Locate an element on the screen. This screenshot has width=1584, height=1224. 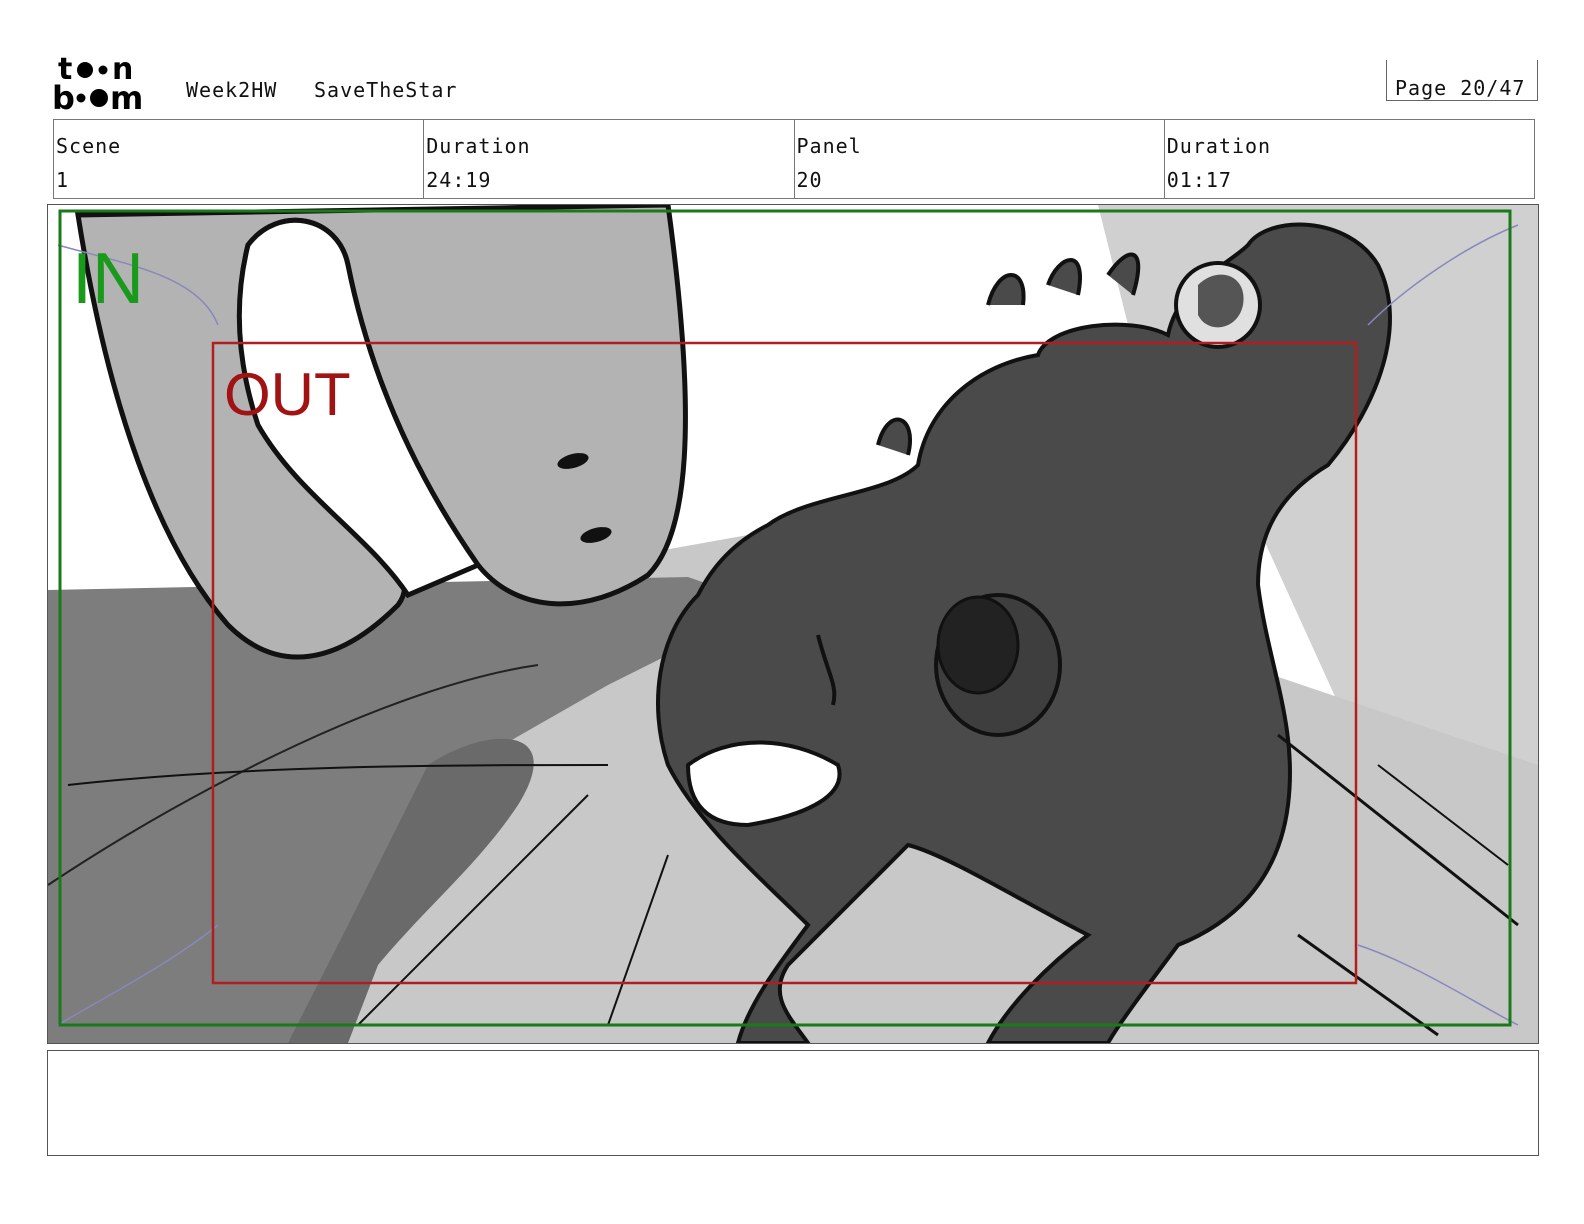
scene-label: Scene is located at coordinates (89, 146).